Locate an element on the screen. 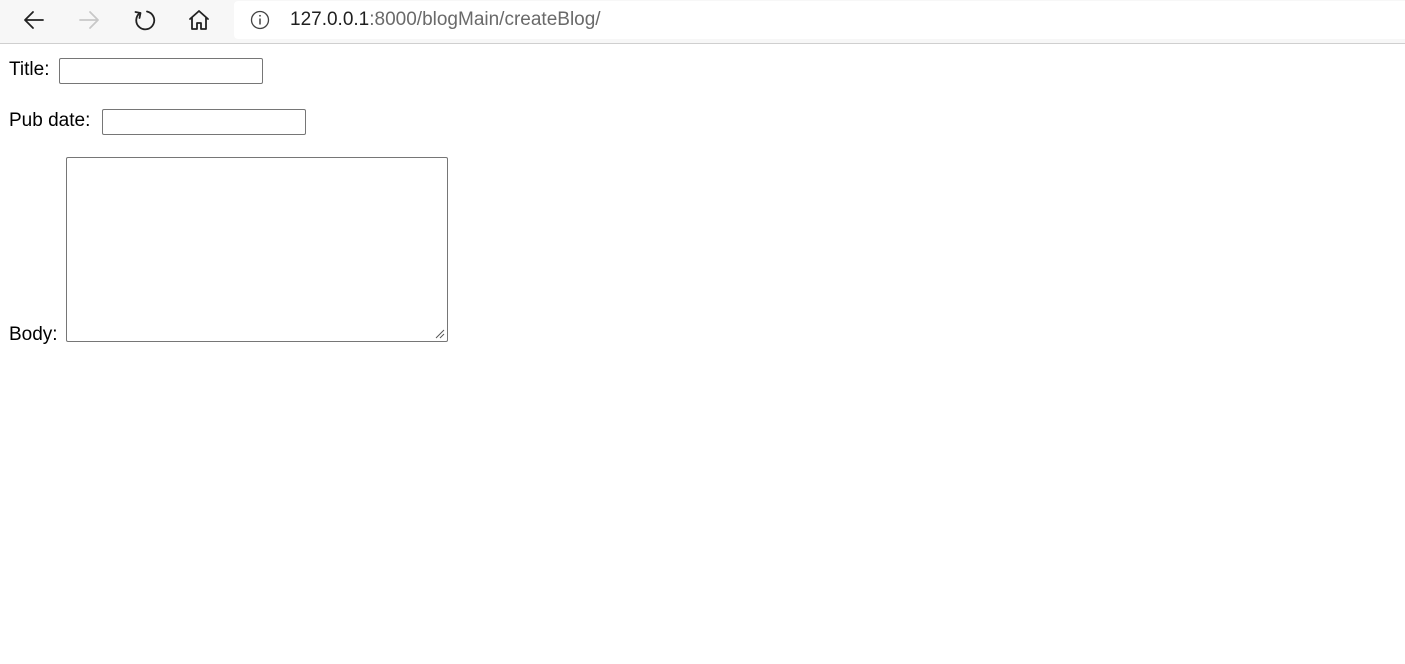 The width and height of the screenshot is (1405, 664). title-label: Title: is located at coordinates (29, 69).